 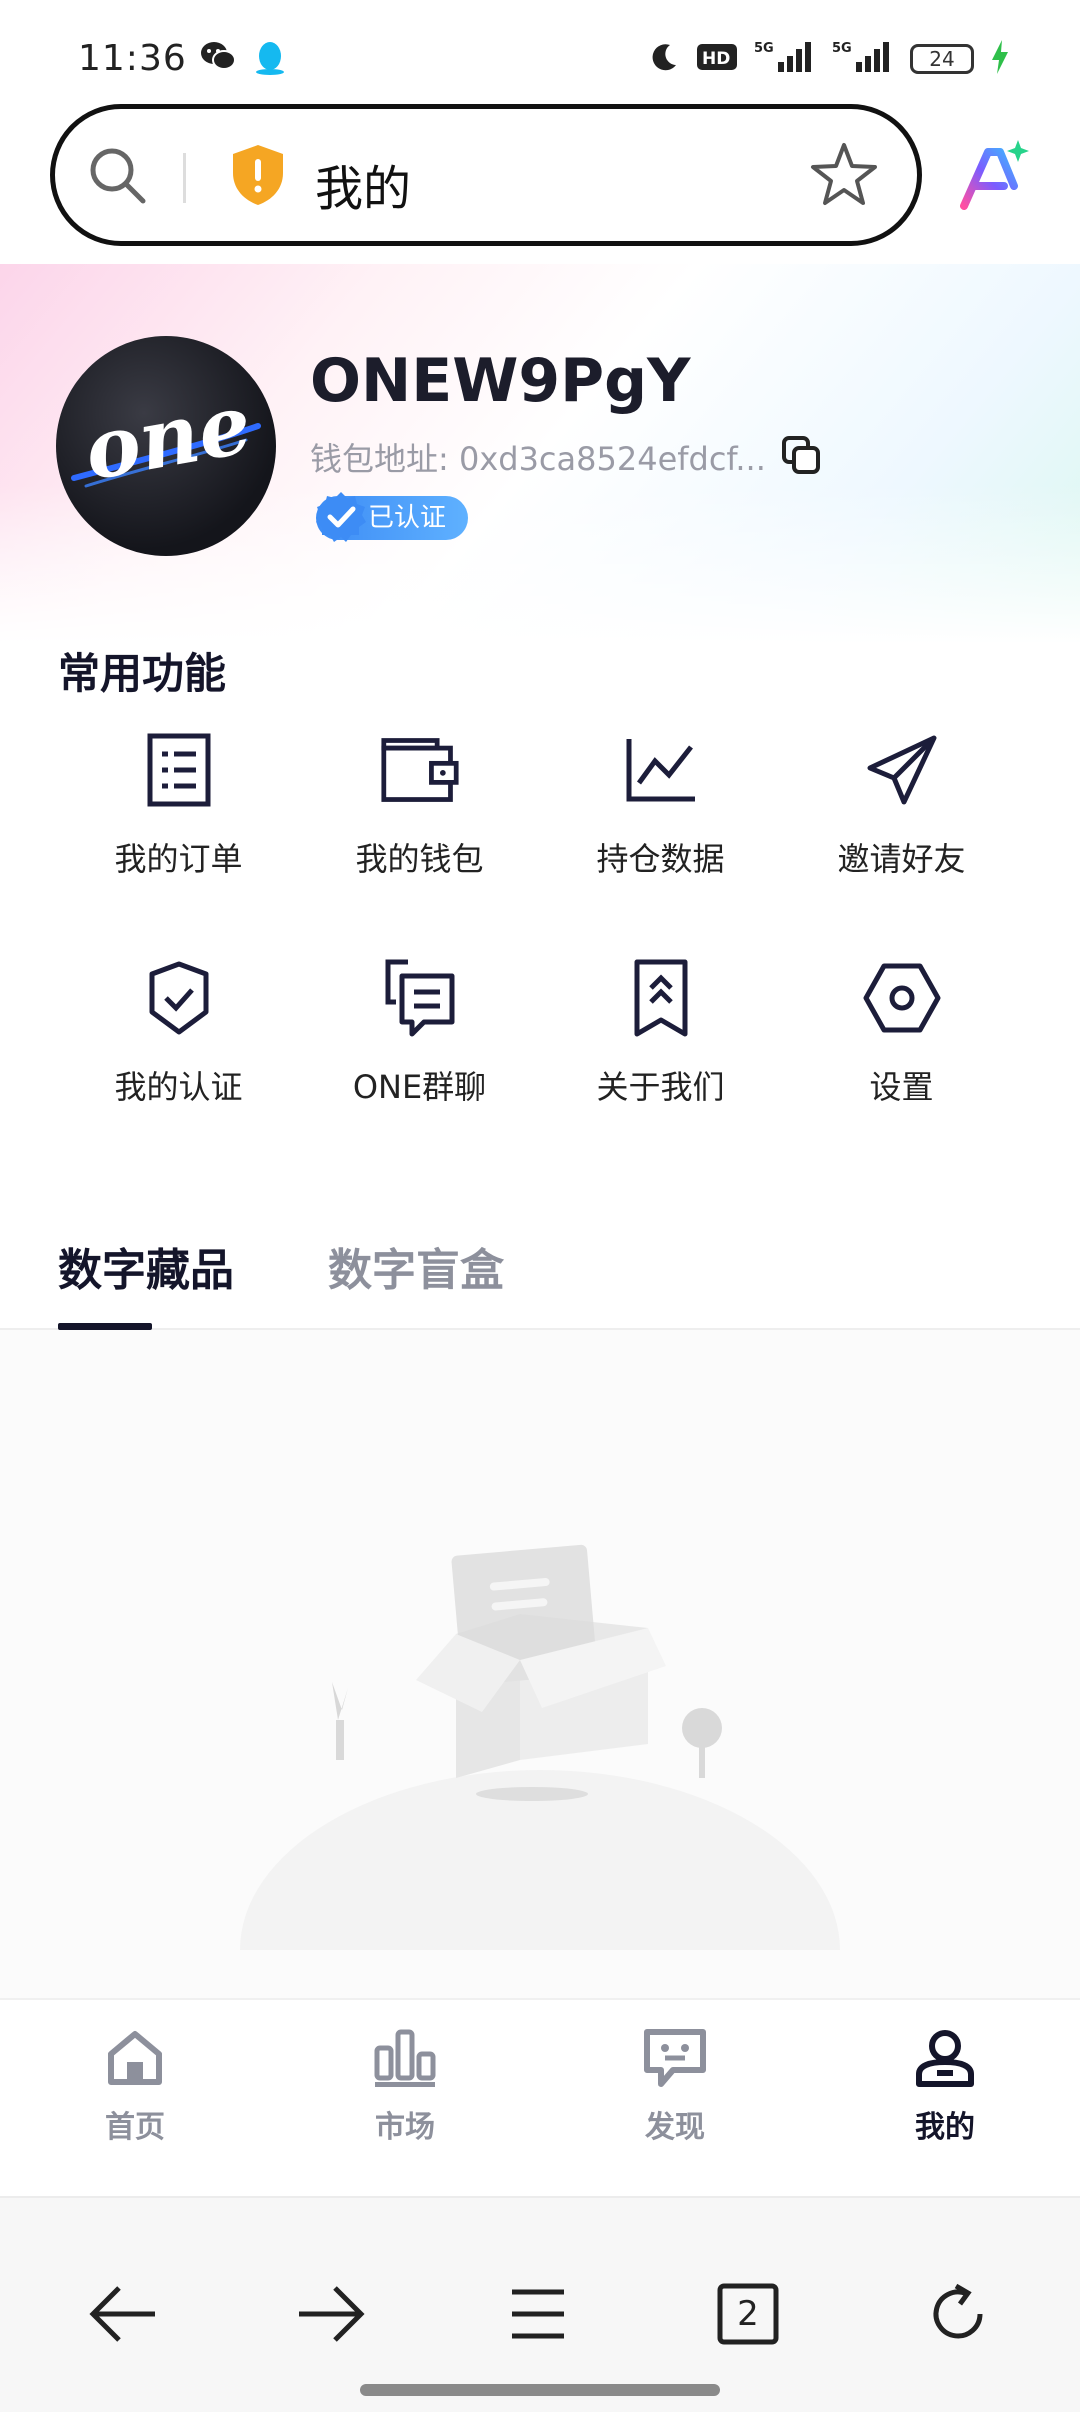 I want to click on browser-address-bar: 我的, so click(x=540, y=182).